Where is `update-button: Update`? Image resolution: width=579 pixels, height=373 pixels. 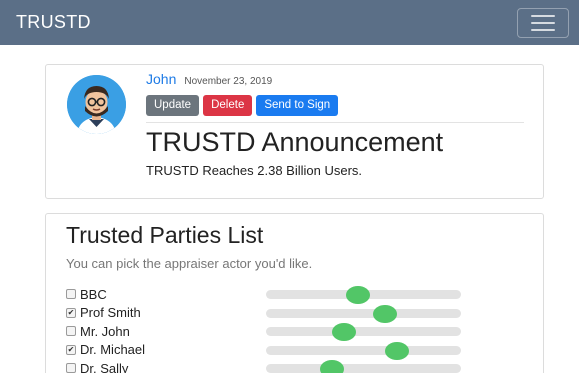 update-button: Update is located at coordinates (173, 105).